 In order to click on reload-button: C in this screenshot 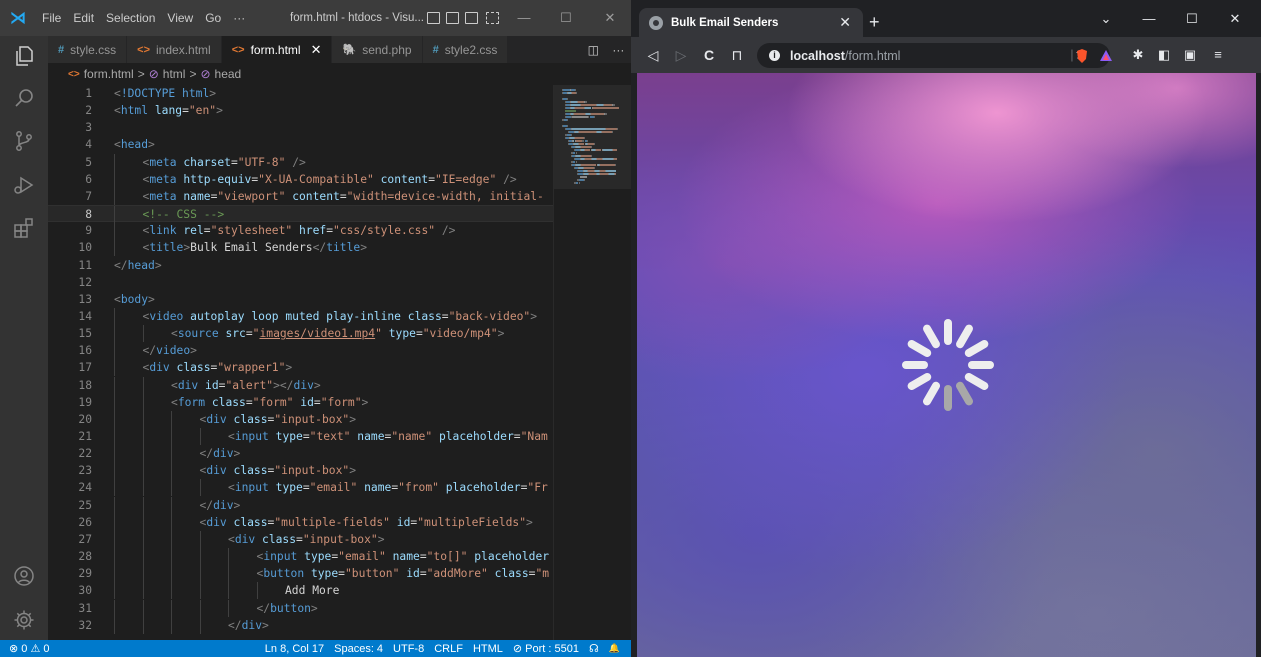, I will do `click(709, 55)`.